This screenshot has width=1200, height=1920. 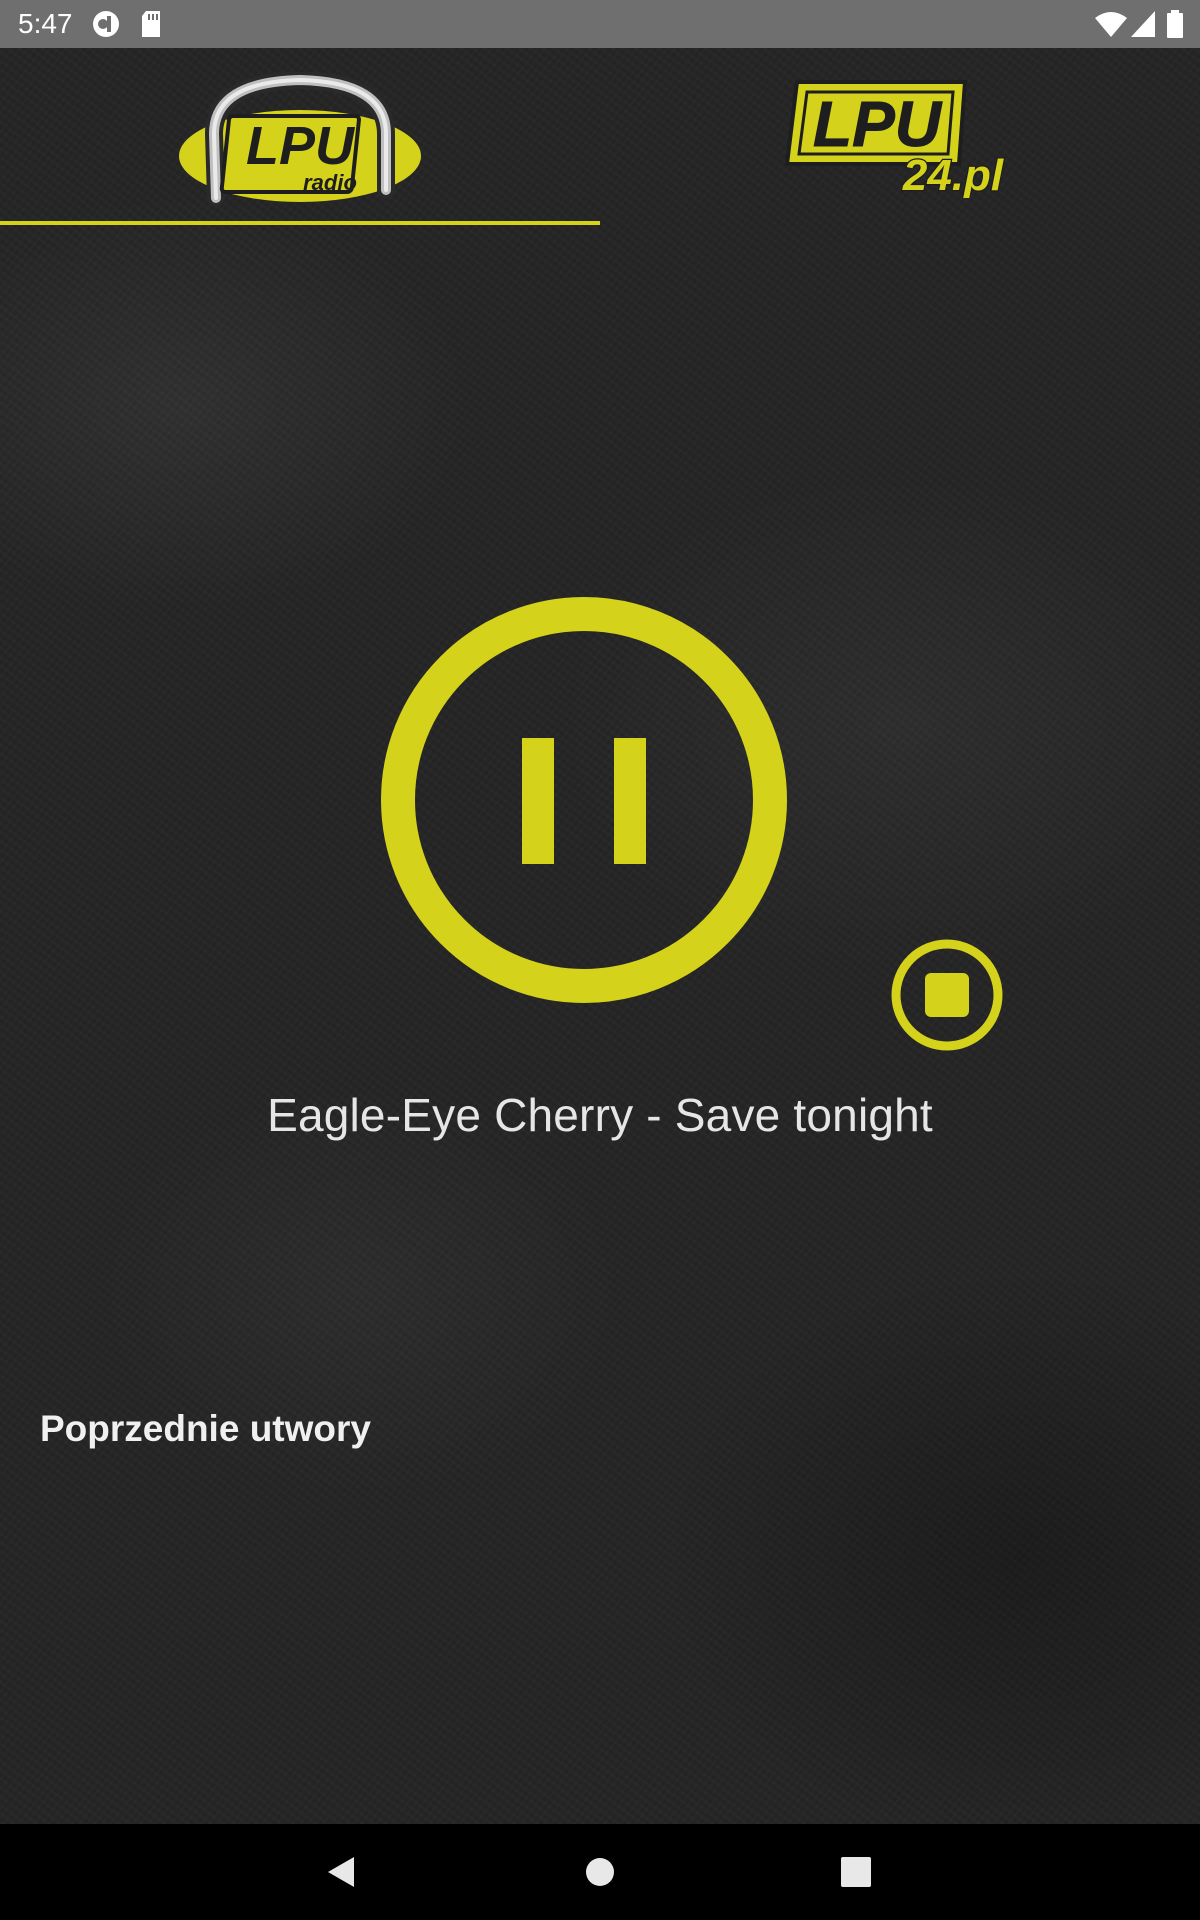 I want to click on back-button, so click(x=342, y=1872).